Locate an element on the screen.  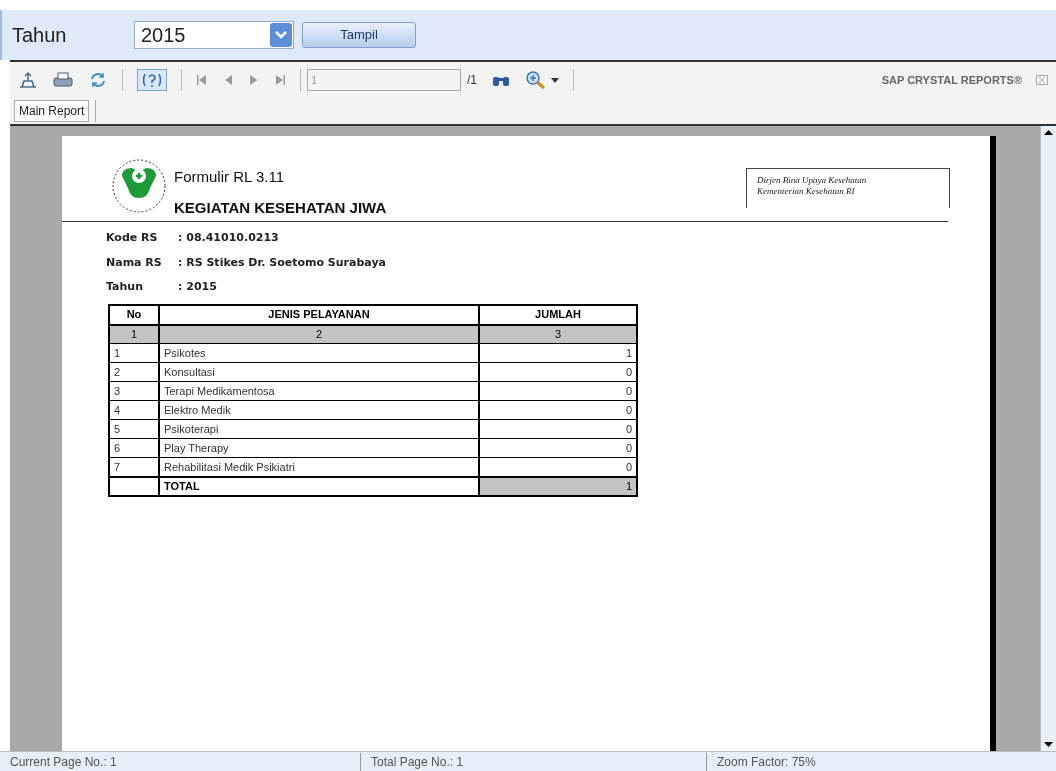
show-button: Tampil is located at coordinates (359, 35).